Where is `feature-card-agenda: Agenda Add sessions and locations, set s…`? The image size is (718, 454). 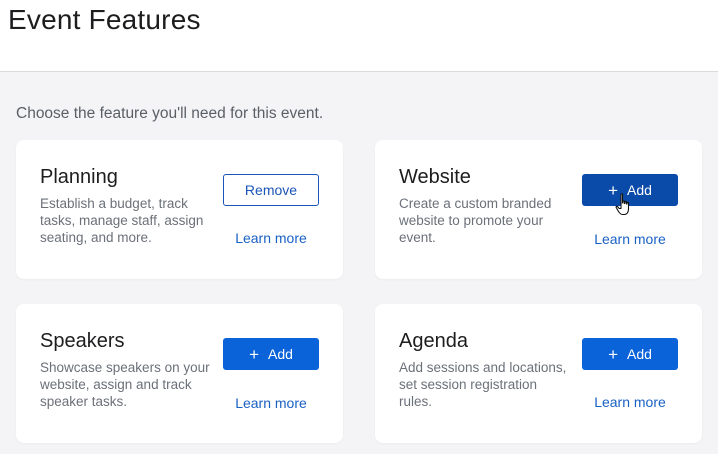 feature-card-agenda: Agenda Add sessions and locations, set s… is located at coordinates (538, 373).